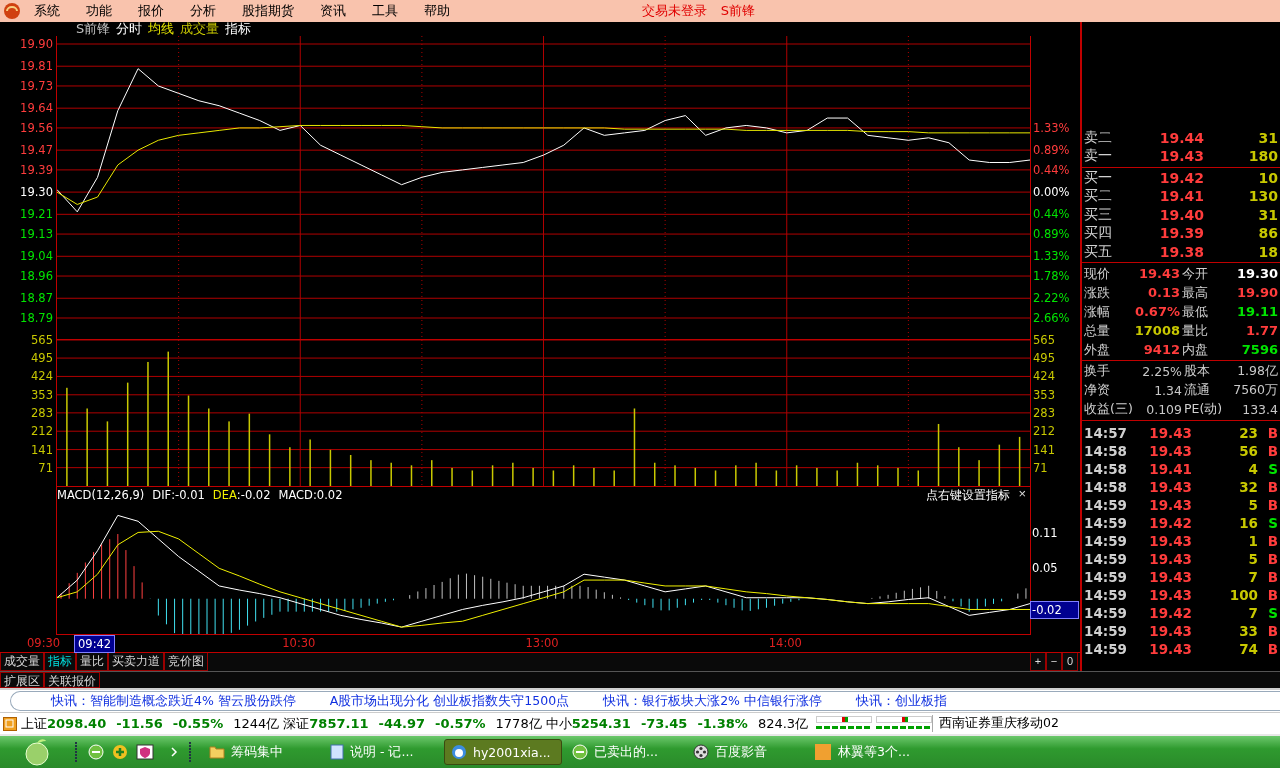  What do you see at coordinates (333, 11) in the screenshot?
I see `menu-item: 资讯` at bounding box center [333, 11].